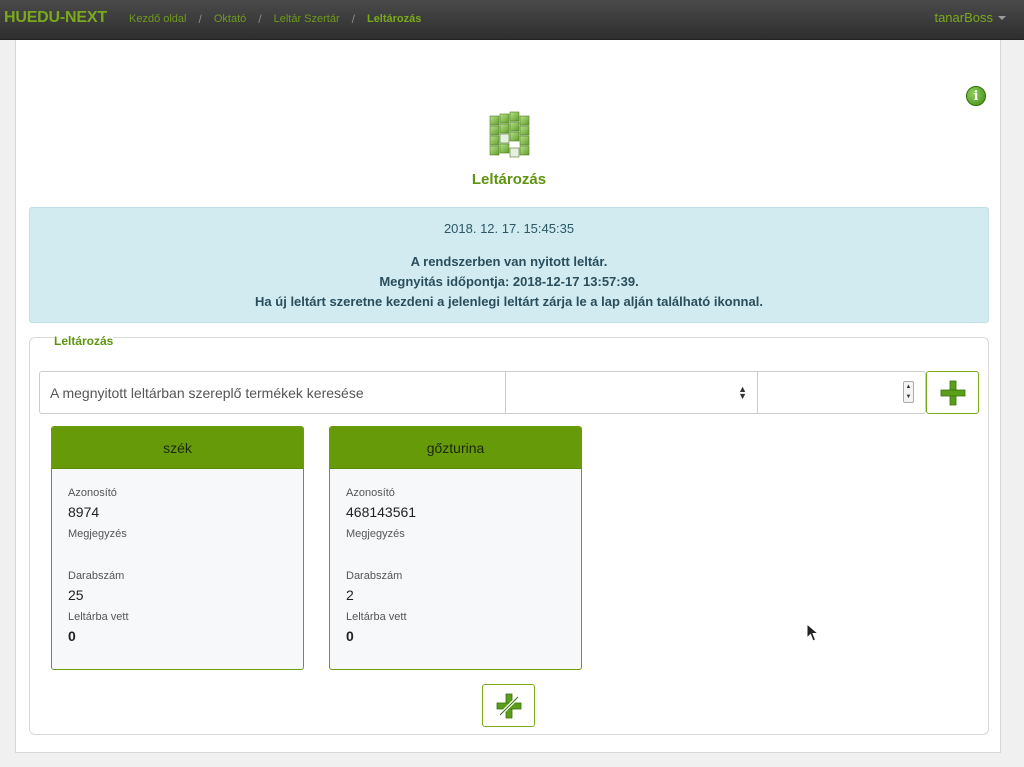 The width and height of the screenshot is (1024, 767). What do you see at coordinates (908, 392) in the screenshot?
I see `spinner-icon: ▲ ▼` at bounding box center [908, 392].